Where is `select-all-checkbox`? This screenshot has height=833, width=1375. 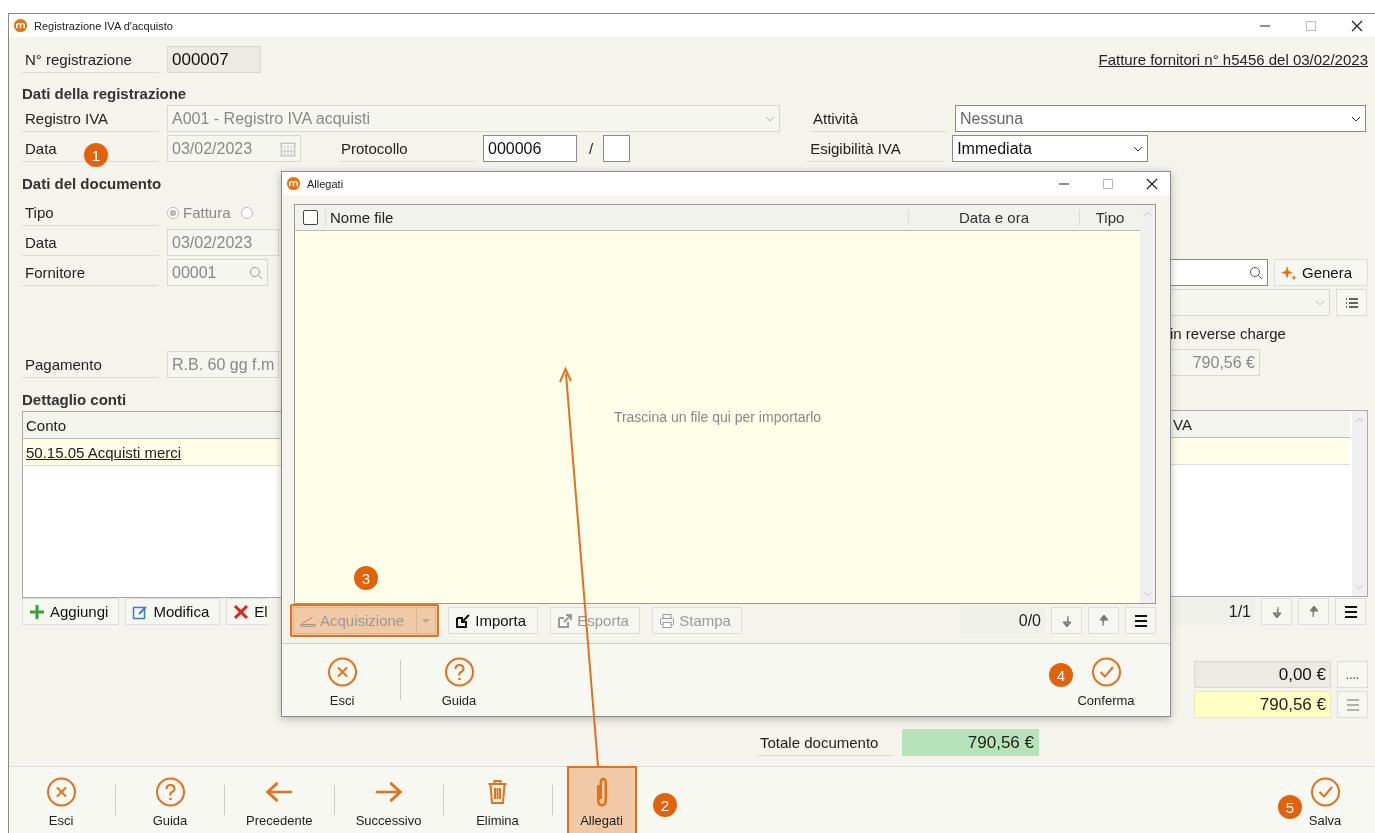
select-all-checkbox is located at coordinates (310, 217).